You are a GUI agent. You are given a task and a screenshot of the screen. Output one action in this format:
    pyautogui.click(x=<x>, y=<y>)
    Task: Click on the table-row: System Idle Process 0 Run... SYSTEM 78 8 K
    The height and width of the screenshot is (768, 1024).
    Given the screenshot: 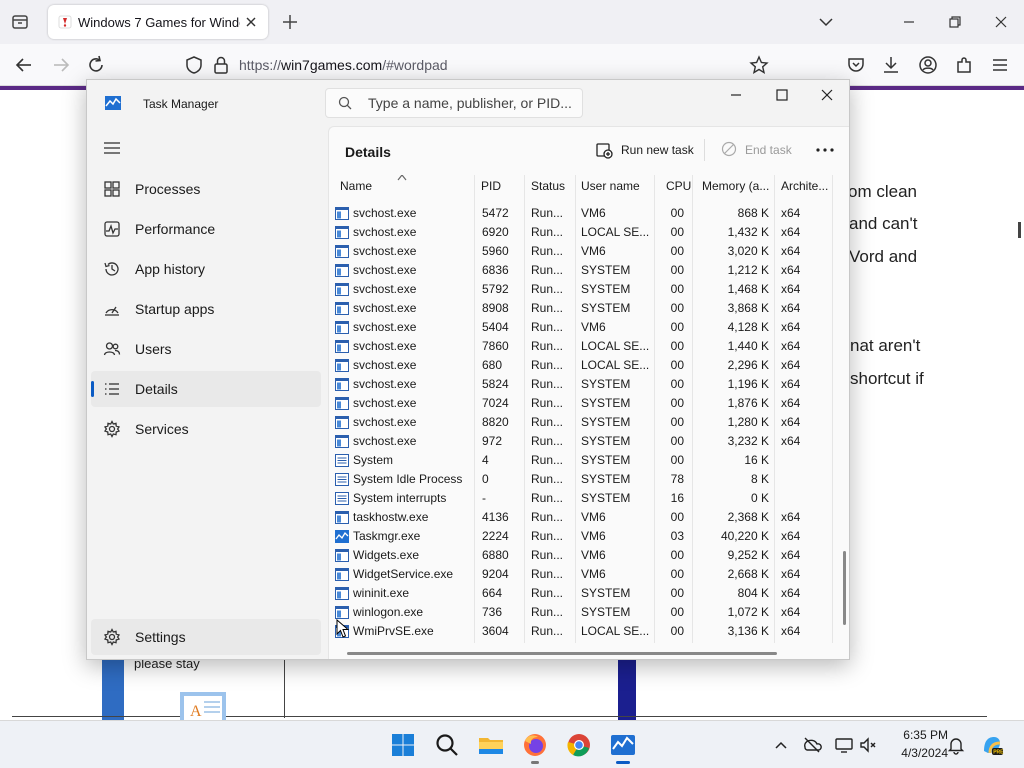 What is the action you would take?
    pyautogui.click(x=582, y=479)
    